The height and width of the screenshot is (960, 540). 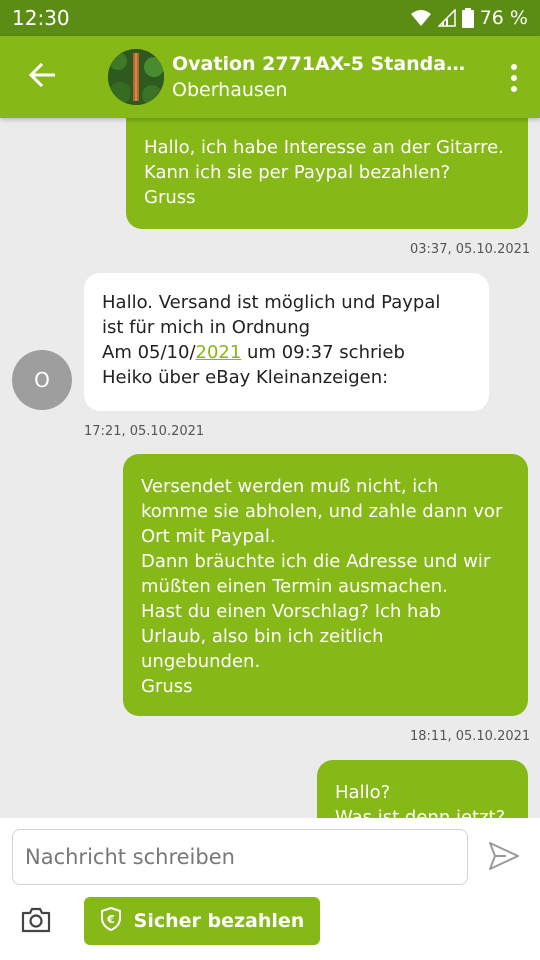 I want to click on app-bar: Ovation 2771AX-5 Standard B… Oberhausen, so click(x=270, y=77).